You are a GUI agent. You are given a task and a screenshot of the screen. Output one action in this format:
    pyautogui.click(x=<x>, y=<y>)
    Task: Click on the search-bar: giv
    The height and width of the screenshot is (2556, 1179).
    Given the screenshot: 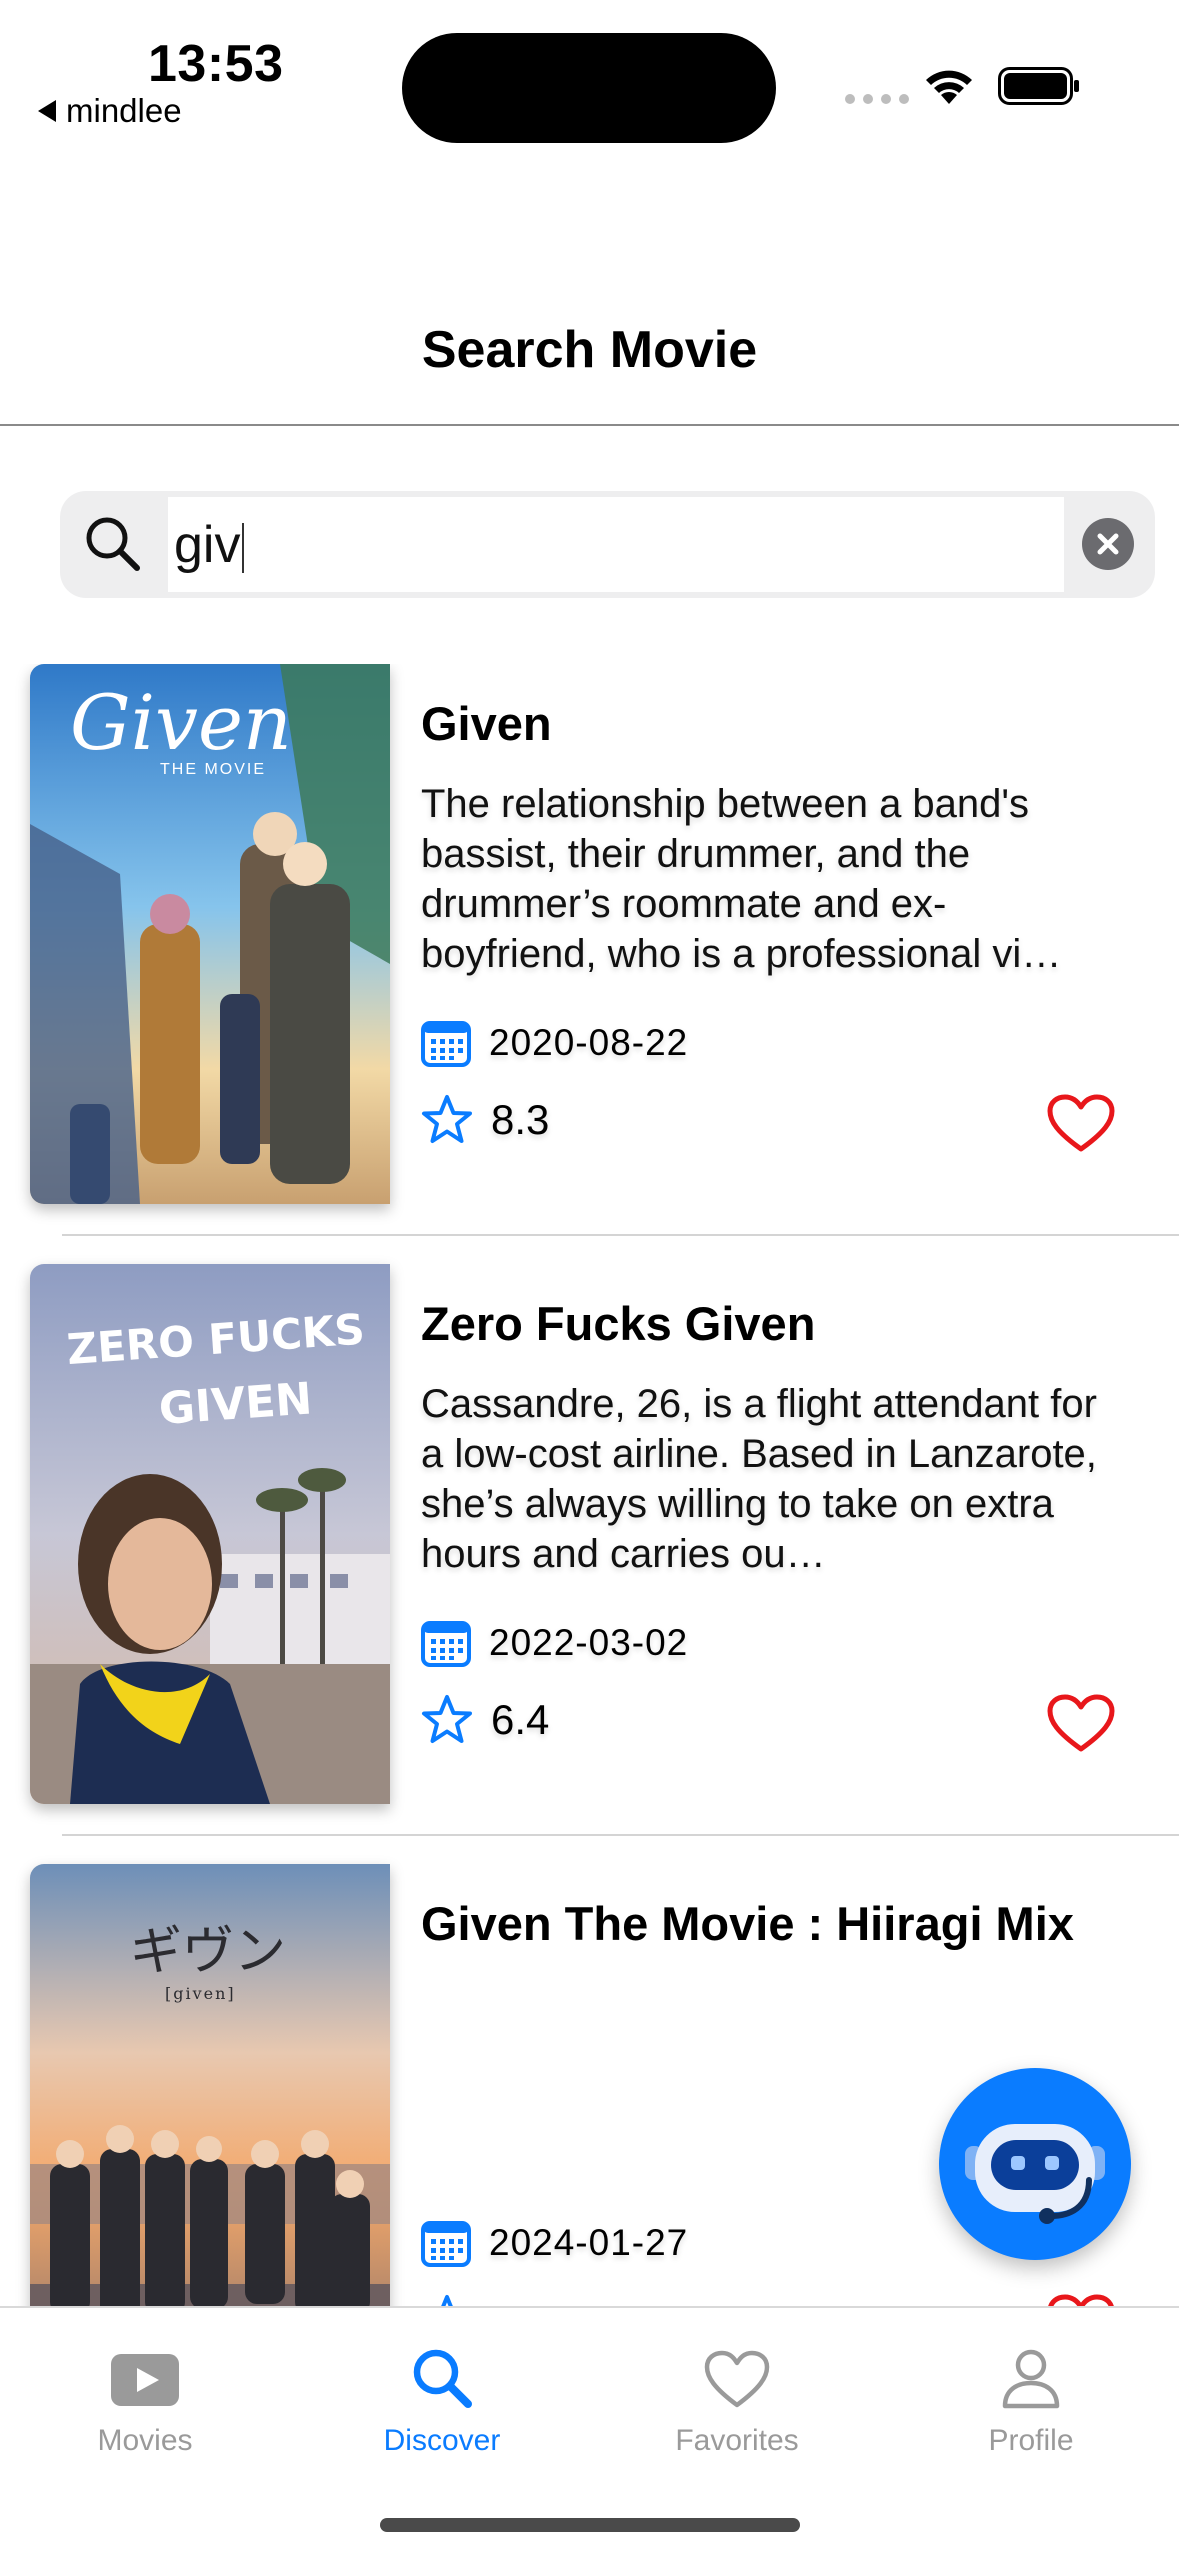 What is the action you would take?
    pyautogui.click(x=607, y=544)
    